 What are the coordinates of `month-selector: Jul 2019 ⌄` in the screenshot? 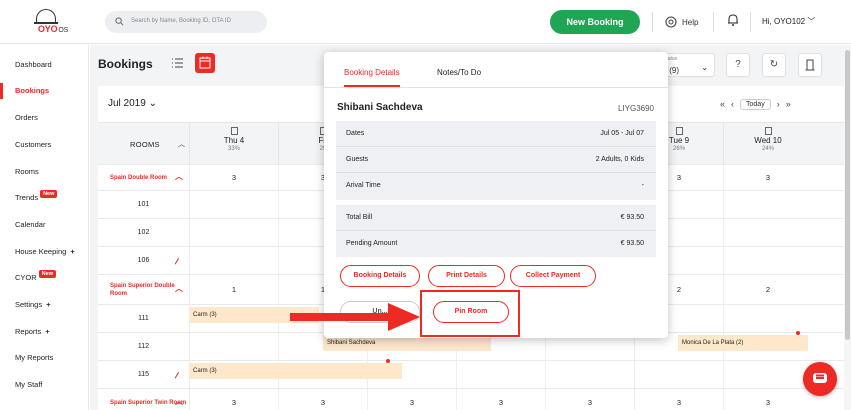 It's located at (132, 103).